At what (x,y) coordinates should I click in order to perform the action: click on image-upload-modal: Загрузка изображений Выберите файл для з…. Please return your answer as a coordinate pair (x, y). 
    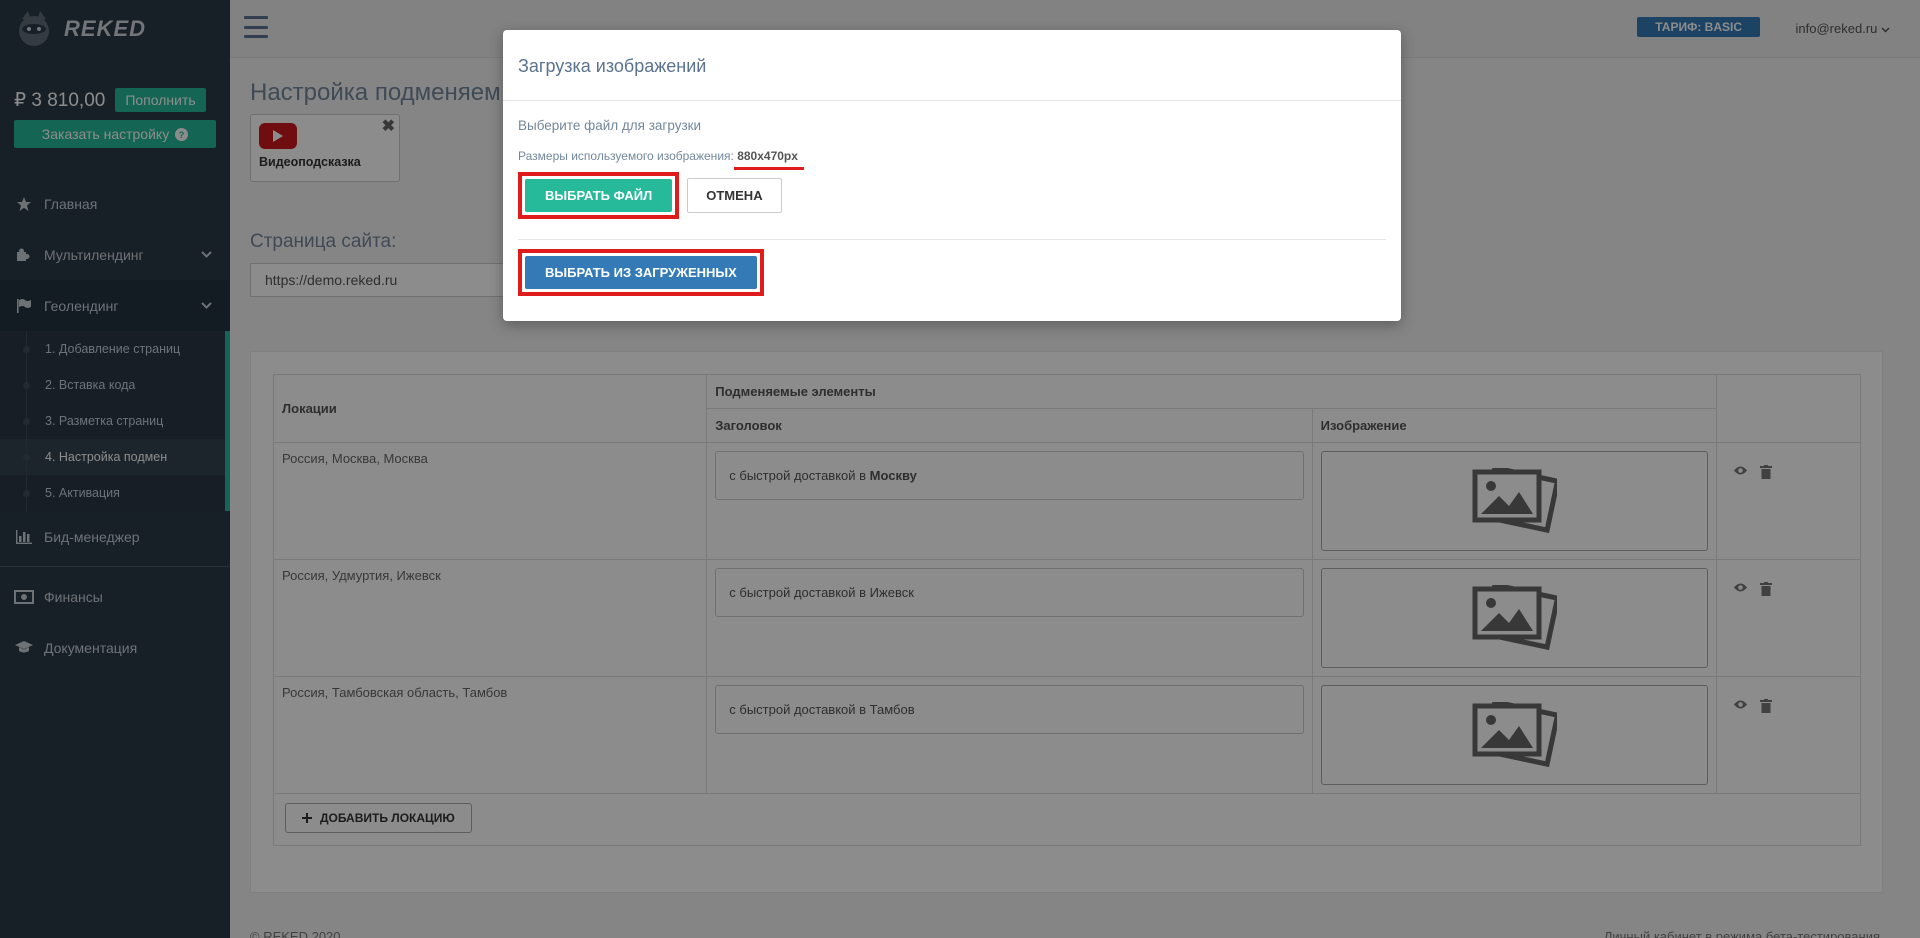
    Looking at the image, I should click on (952, 175).